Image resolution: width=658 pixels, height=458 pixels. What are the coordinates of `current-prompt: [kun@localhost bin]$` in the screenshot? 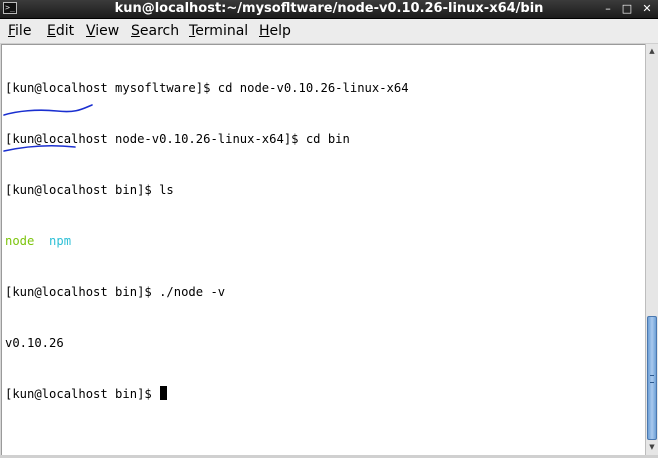 It's located at (82, 394).